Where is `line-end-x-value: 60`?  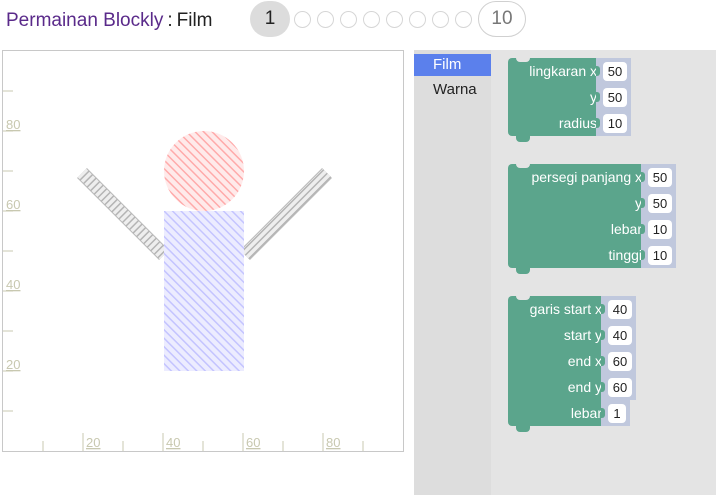 line-end-x-value: 60 is located at coordinates (620, 361).